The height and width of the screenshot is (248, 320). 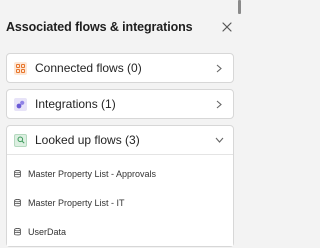 I want to click on panel-header: Associated flows & integrations, so click(x=121, y=27).